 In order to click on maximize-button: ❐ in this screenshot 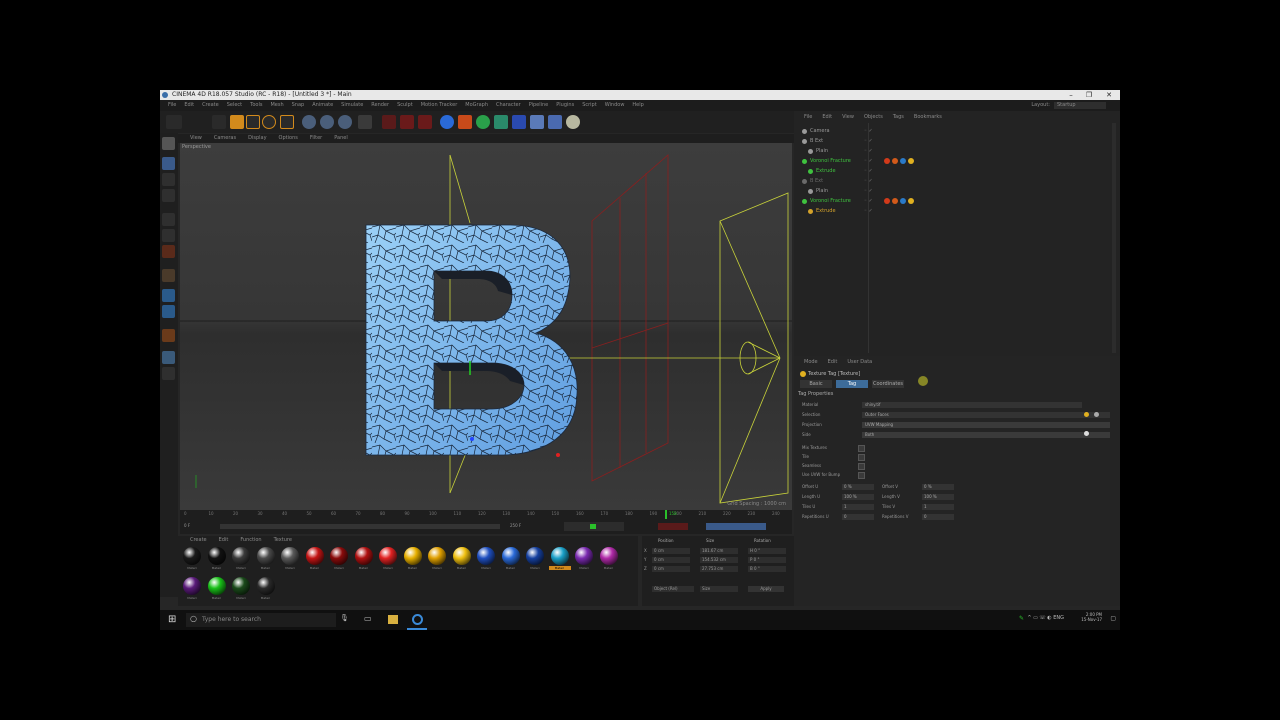, I will do `click(1089, 95)`.